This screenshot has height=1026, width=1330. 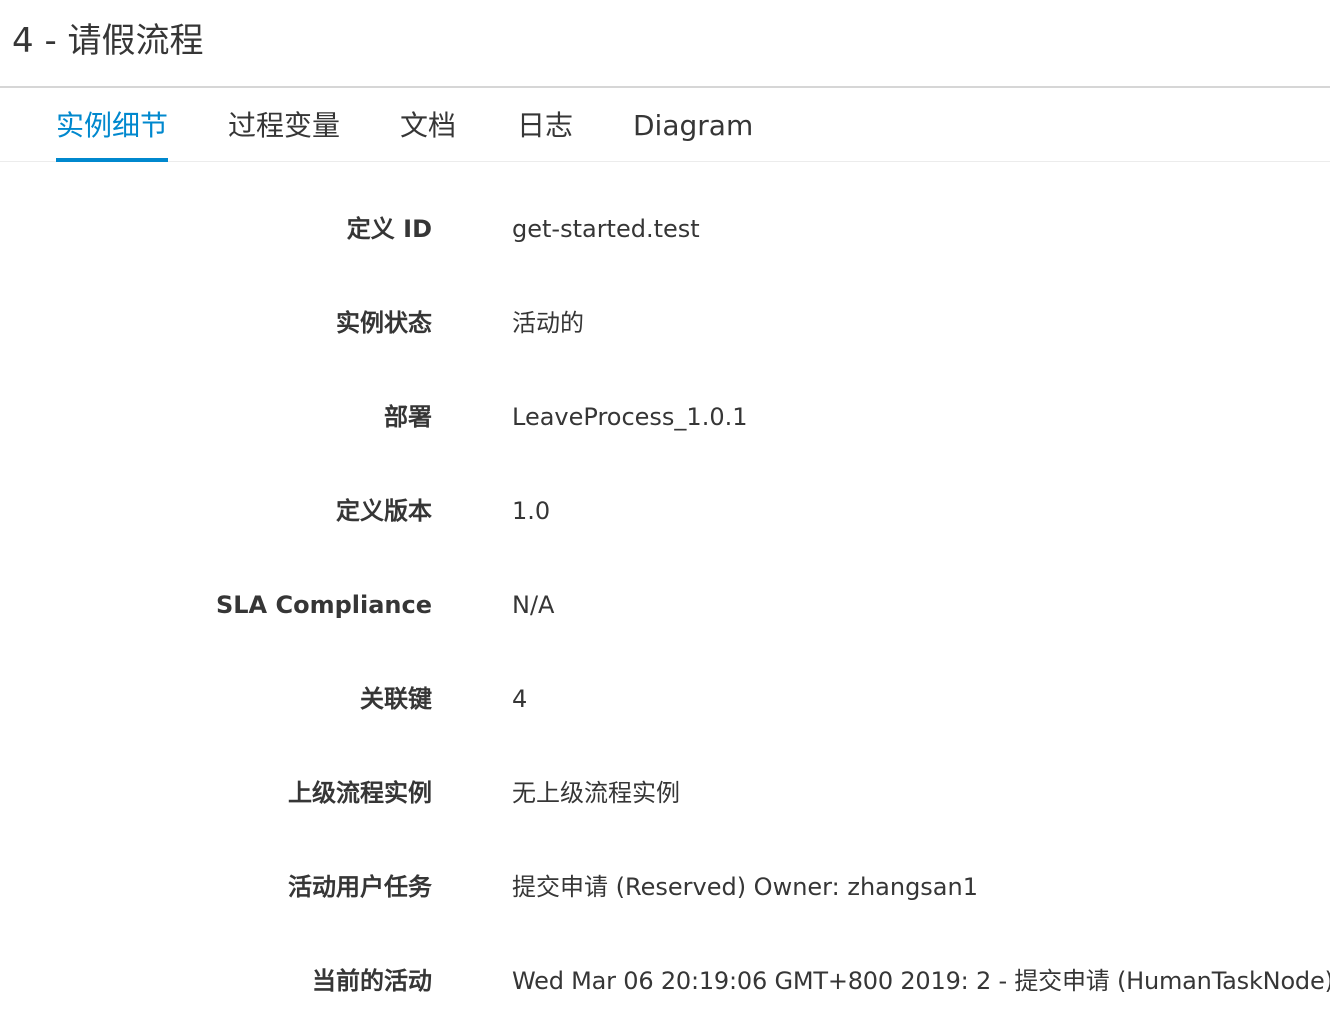 I want to click on detail-value: LeaveProcess_1.0.1, so click(x=630, y=417).